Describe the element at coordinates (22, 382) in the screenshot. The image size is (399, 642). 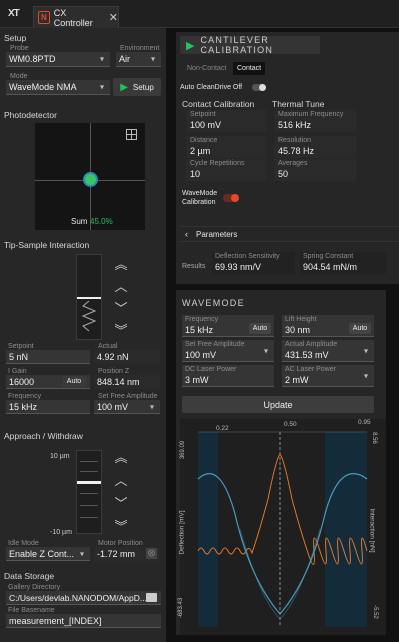
I see `i-gain-value: 16000` at that location.